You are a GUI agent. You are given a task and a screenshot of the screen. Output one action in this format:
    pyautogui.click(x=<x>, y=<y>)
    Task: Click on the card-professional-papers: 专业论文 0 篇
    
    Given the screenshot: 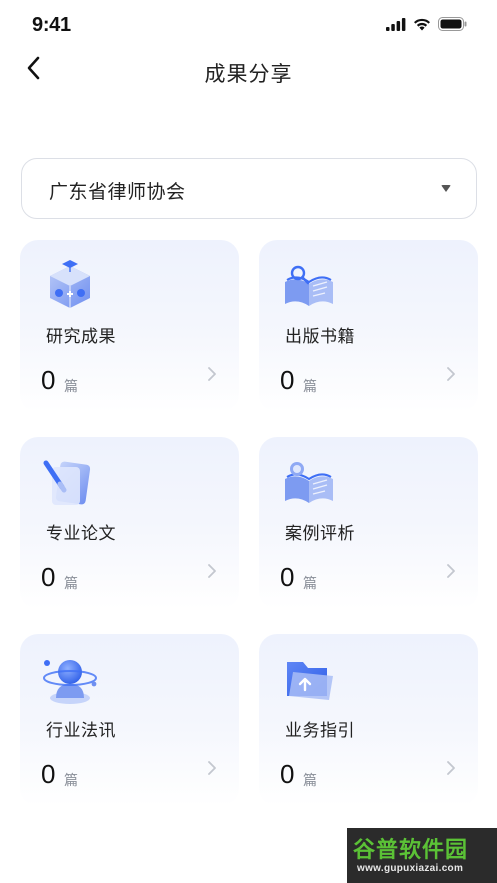 What is the action you would take?
    pyautogui.click(x=129, y=523)
    